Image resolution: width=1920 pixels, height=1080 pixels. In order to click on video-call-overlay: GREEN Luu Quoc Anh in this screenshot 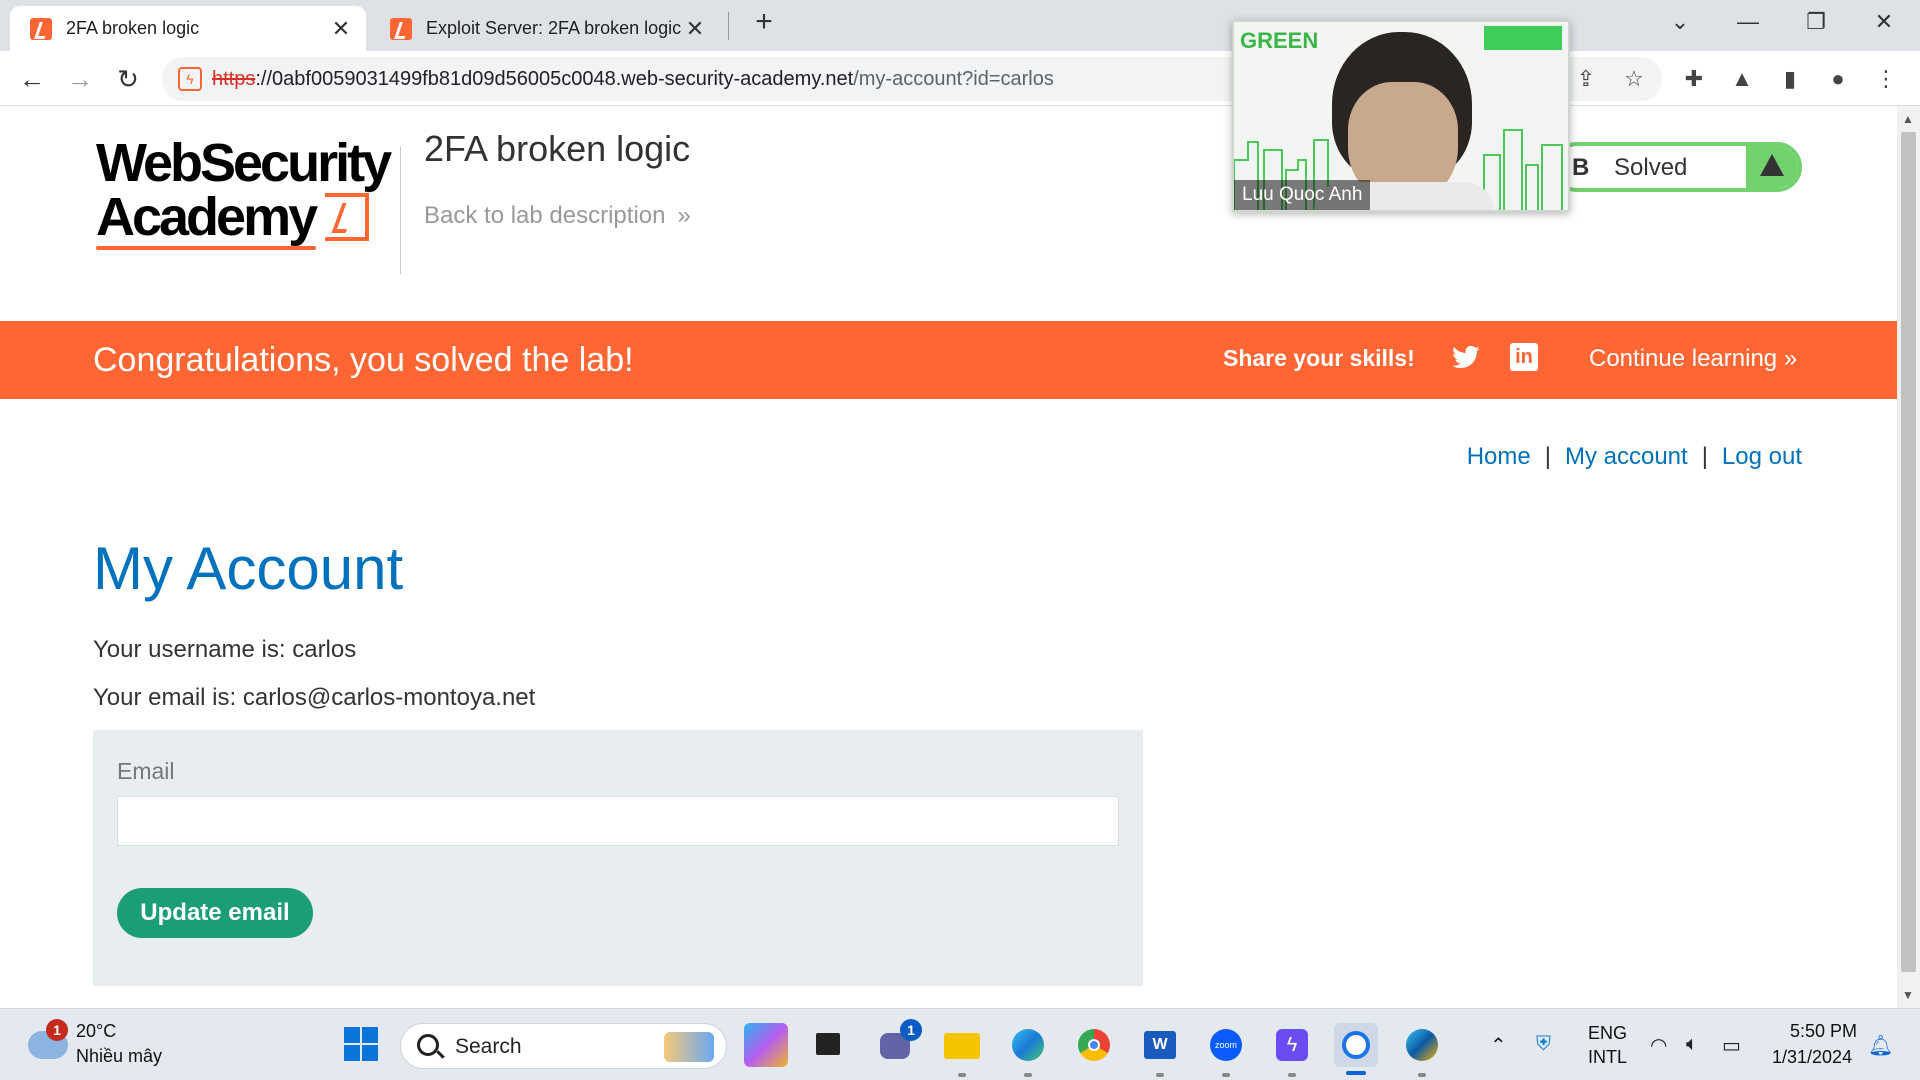, I will do `click(1401, 116)`.